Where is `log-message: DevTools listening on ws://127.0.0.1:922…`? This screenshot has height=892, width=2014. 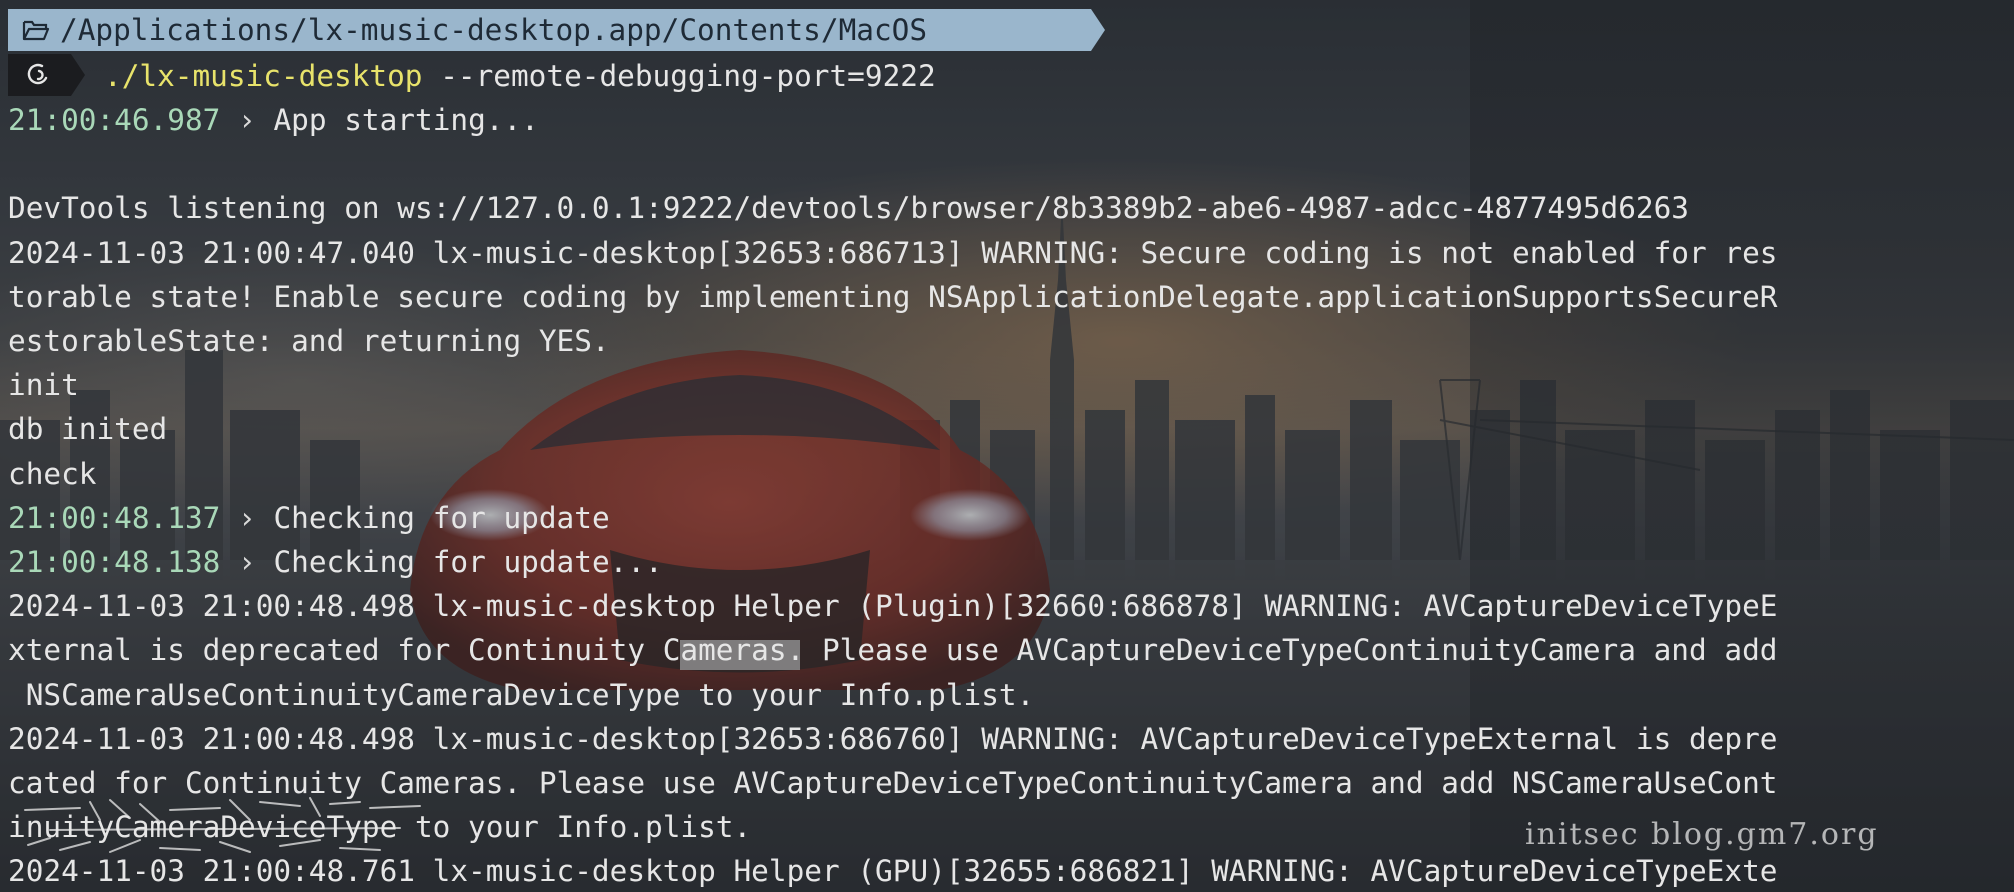
log-message: DevTools listening on ws://127.0.0.1:922… is located at coordinates (848, 208).